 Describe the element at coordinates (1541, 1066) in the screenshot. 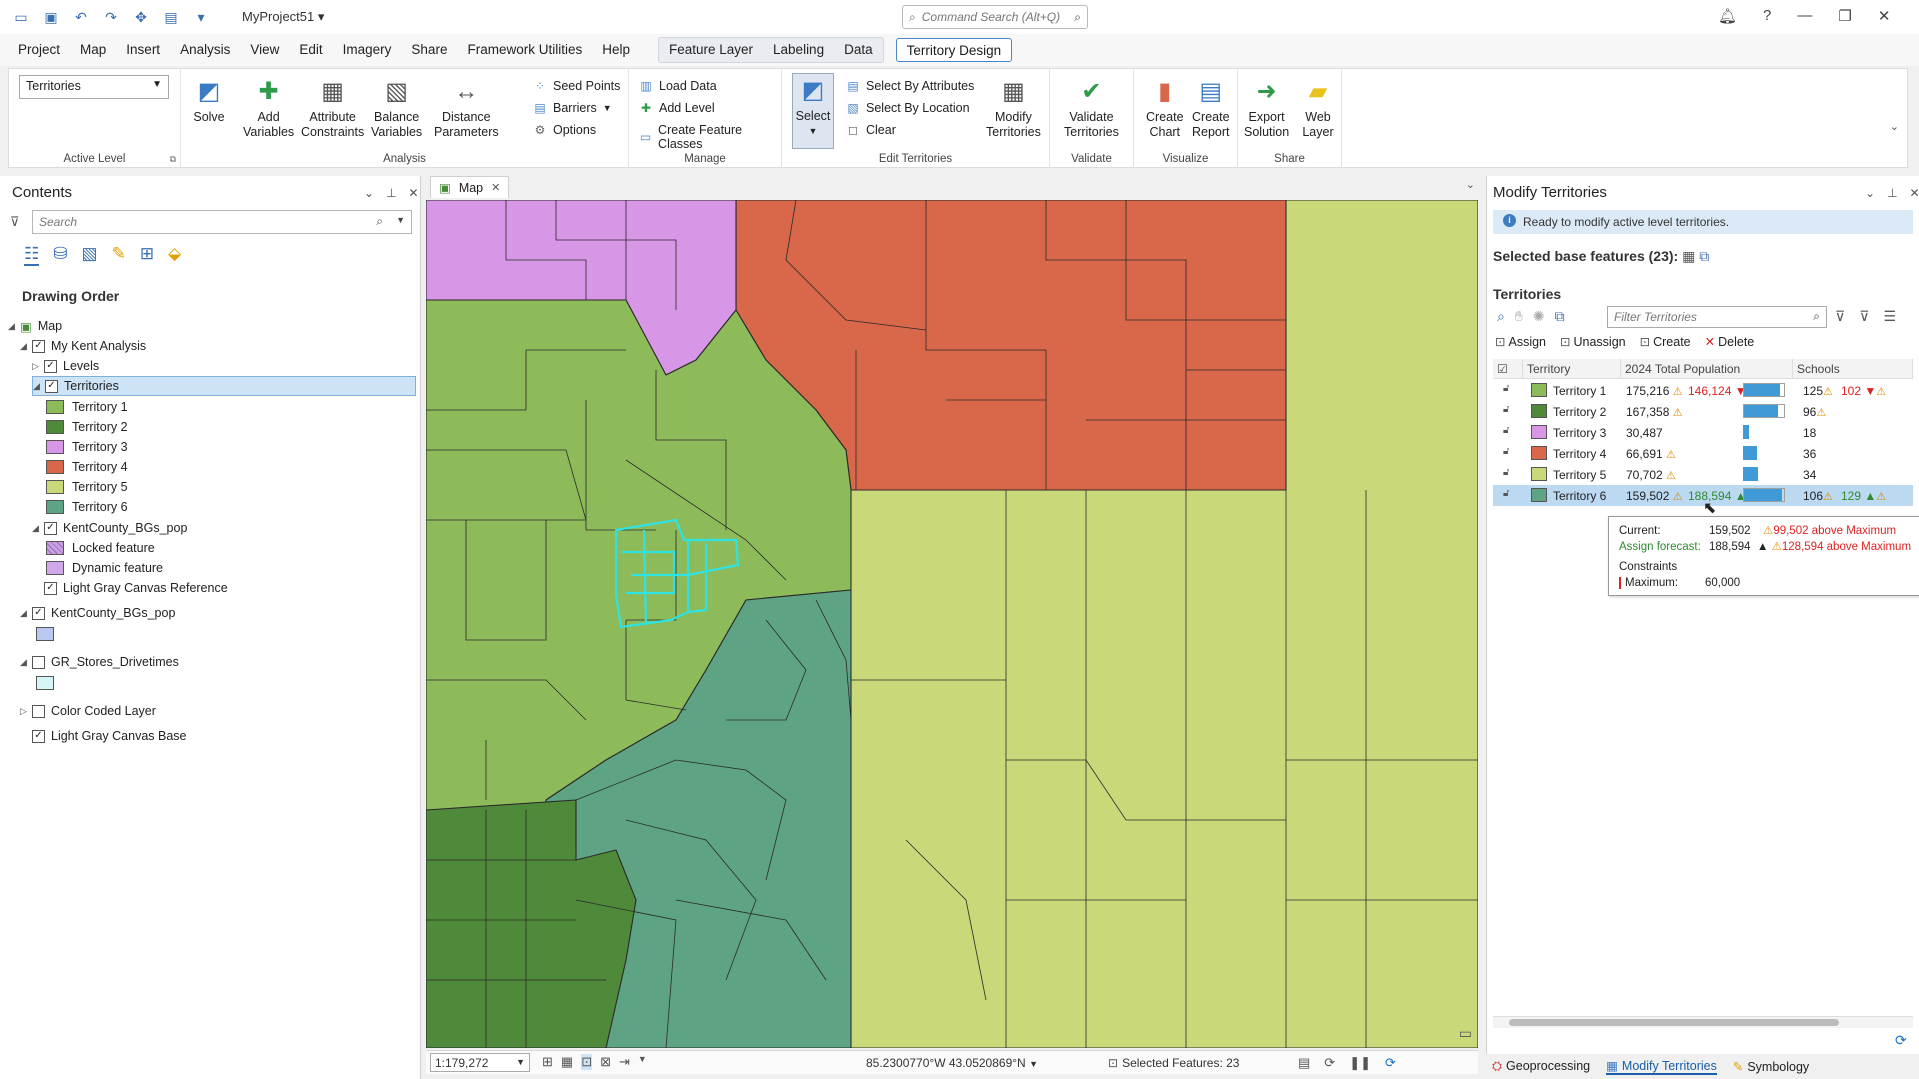

I see `tab-geoprocessing: ⛭Geoprocessing` at that location.